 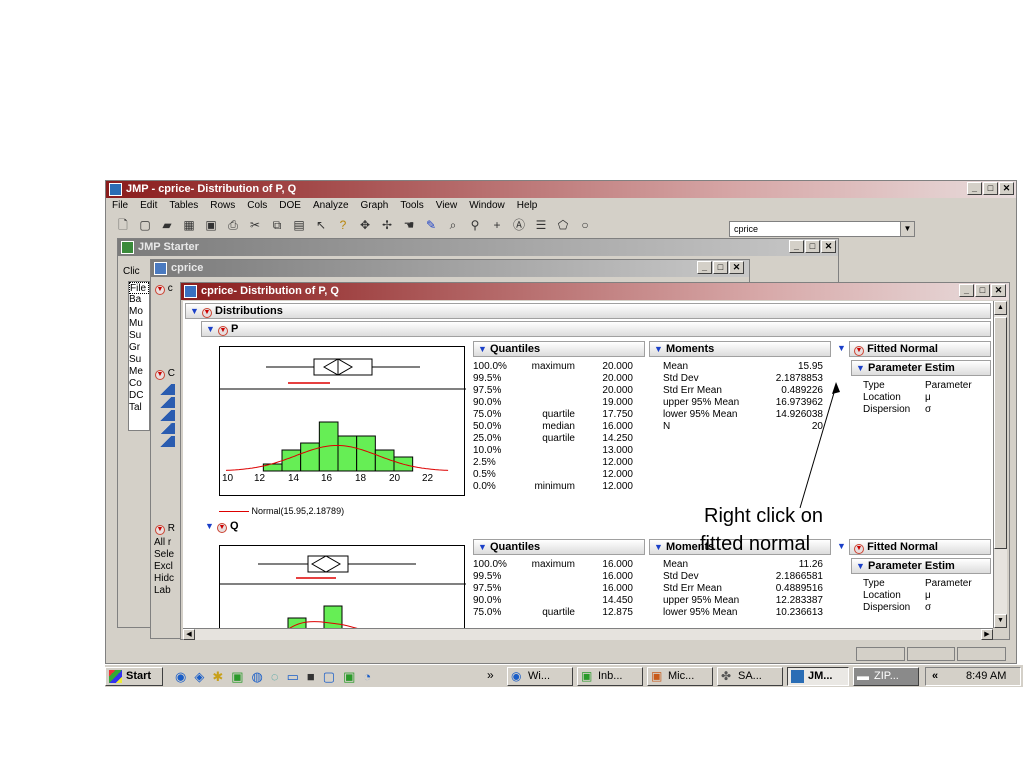 I want to click on moments-p-outline: ▼ Moments, so click(x=740, y=349).